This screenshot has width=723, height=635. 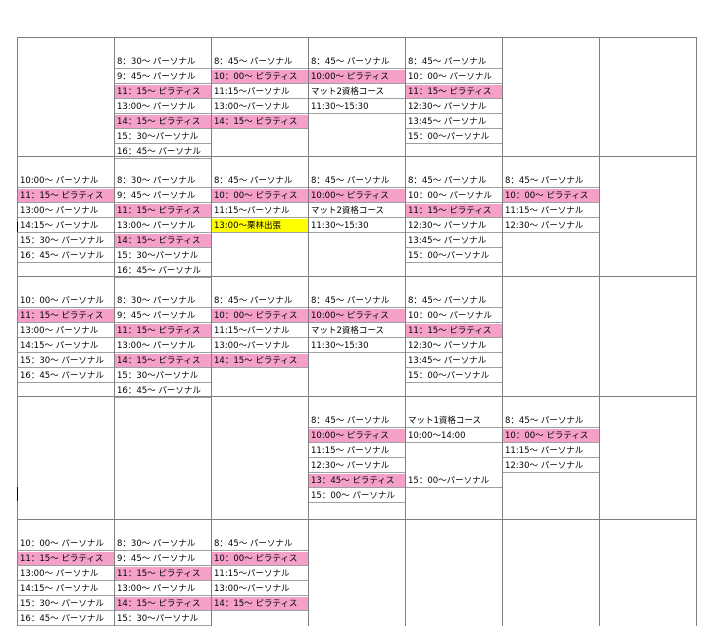 I want to click on grid-line-week, so click(x=356, y=519).